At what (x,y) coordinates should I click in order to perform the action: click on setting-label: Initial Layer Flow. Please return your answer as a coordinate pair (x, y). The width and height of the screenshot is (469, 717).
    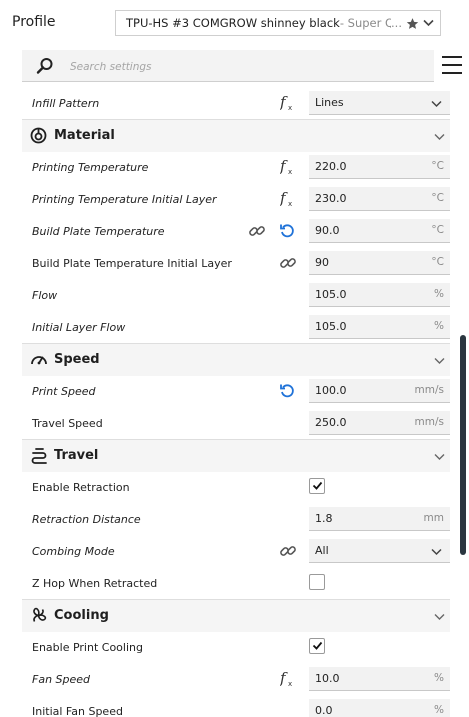
    Looking at the image, I should click on (79, 327).